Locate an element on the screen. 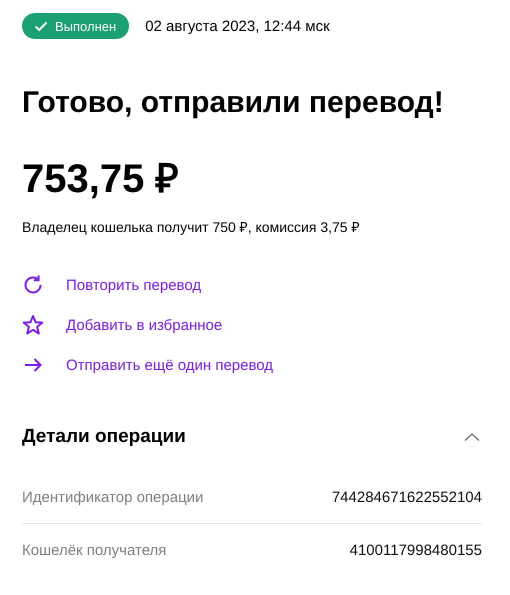  check-icon is located at coordinates (41, 26).